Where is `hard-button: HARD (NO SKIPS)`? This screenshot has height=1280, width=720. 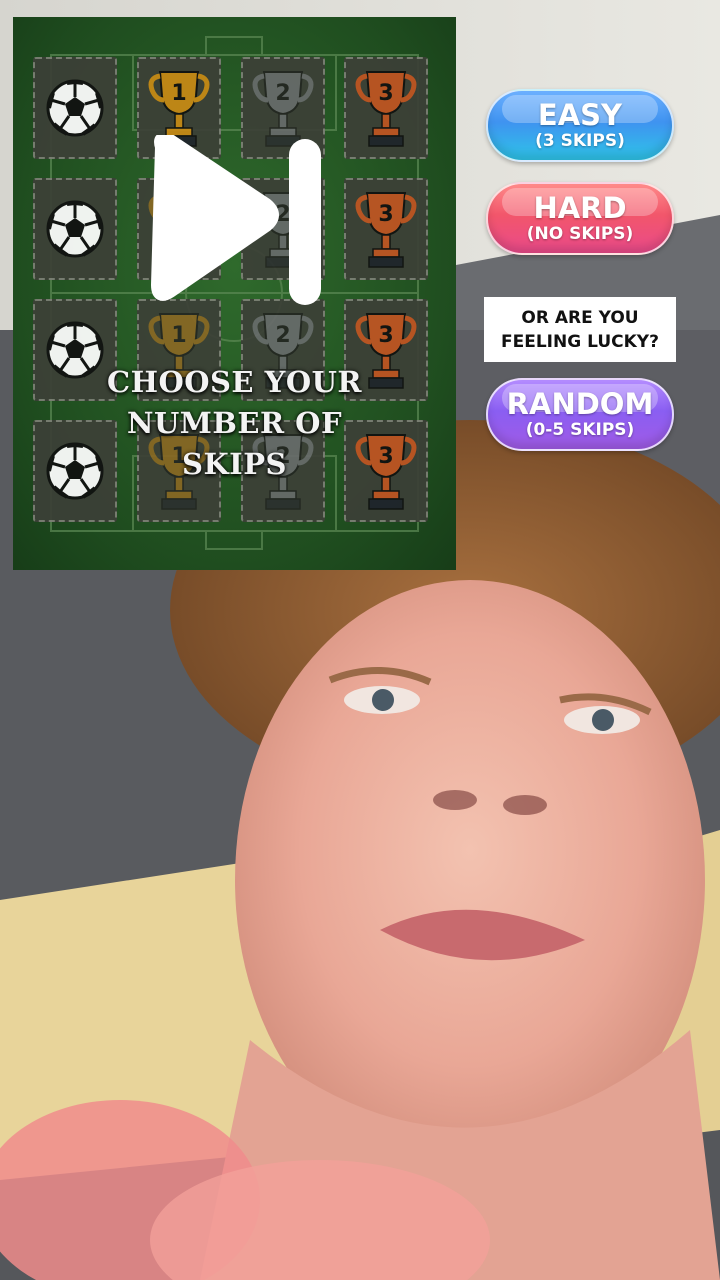 hard-button: HARD (NO SKIPS) is located at coordinates (580, 218).